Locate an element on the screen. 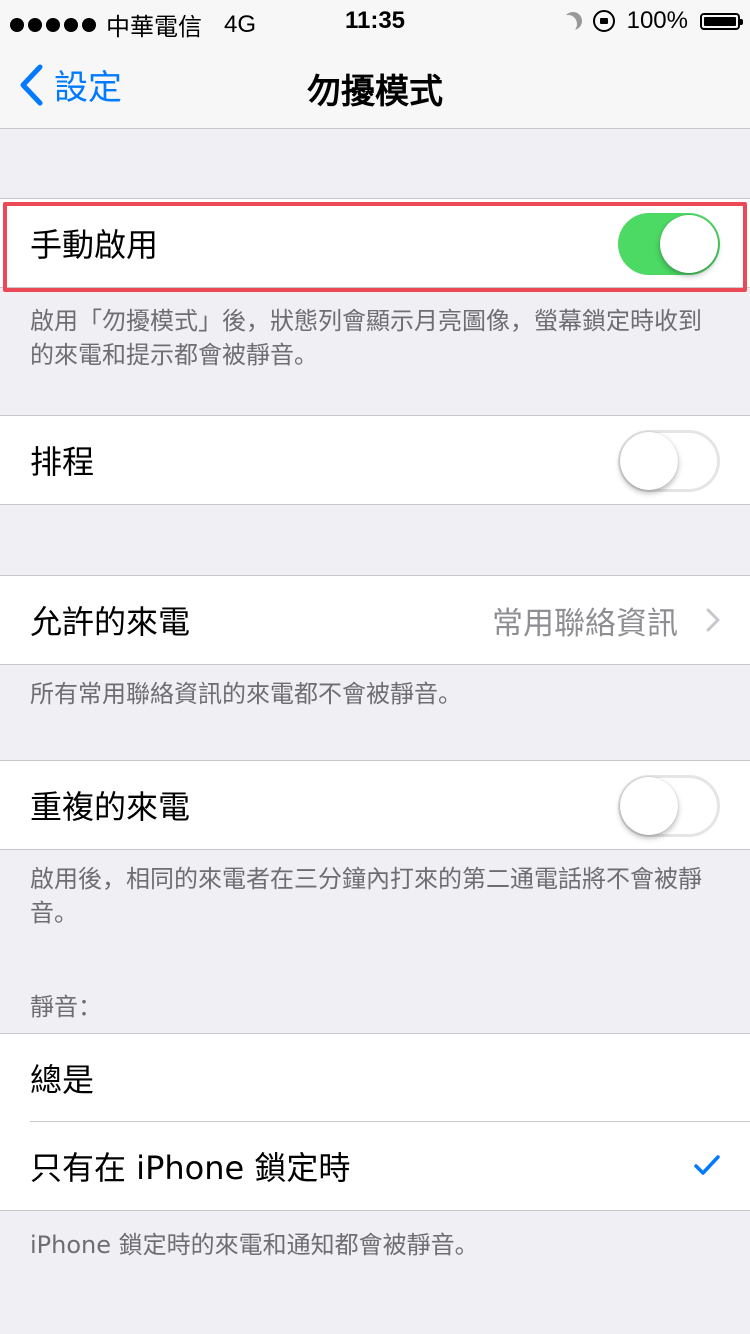  silence-footer: iPhone 鎖定時的來電和通知都會被靜音。 is located at coordinates (254, 1245).